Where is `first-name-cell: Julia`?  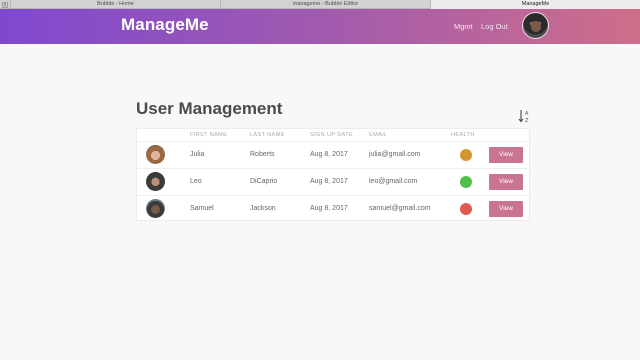 first-name-cell: Julia is located at coordinates (197, 154).